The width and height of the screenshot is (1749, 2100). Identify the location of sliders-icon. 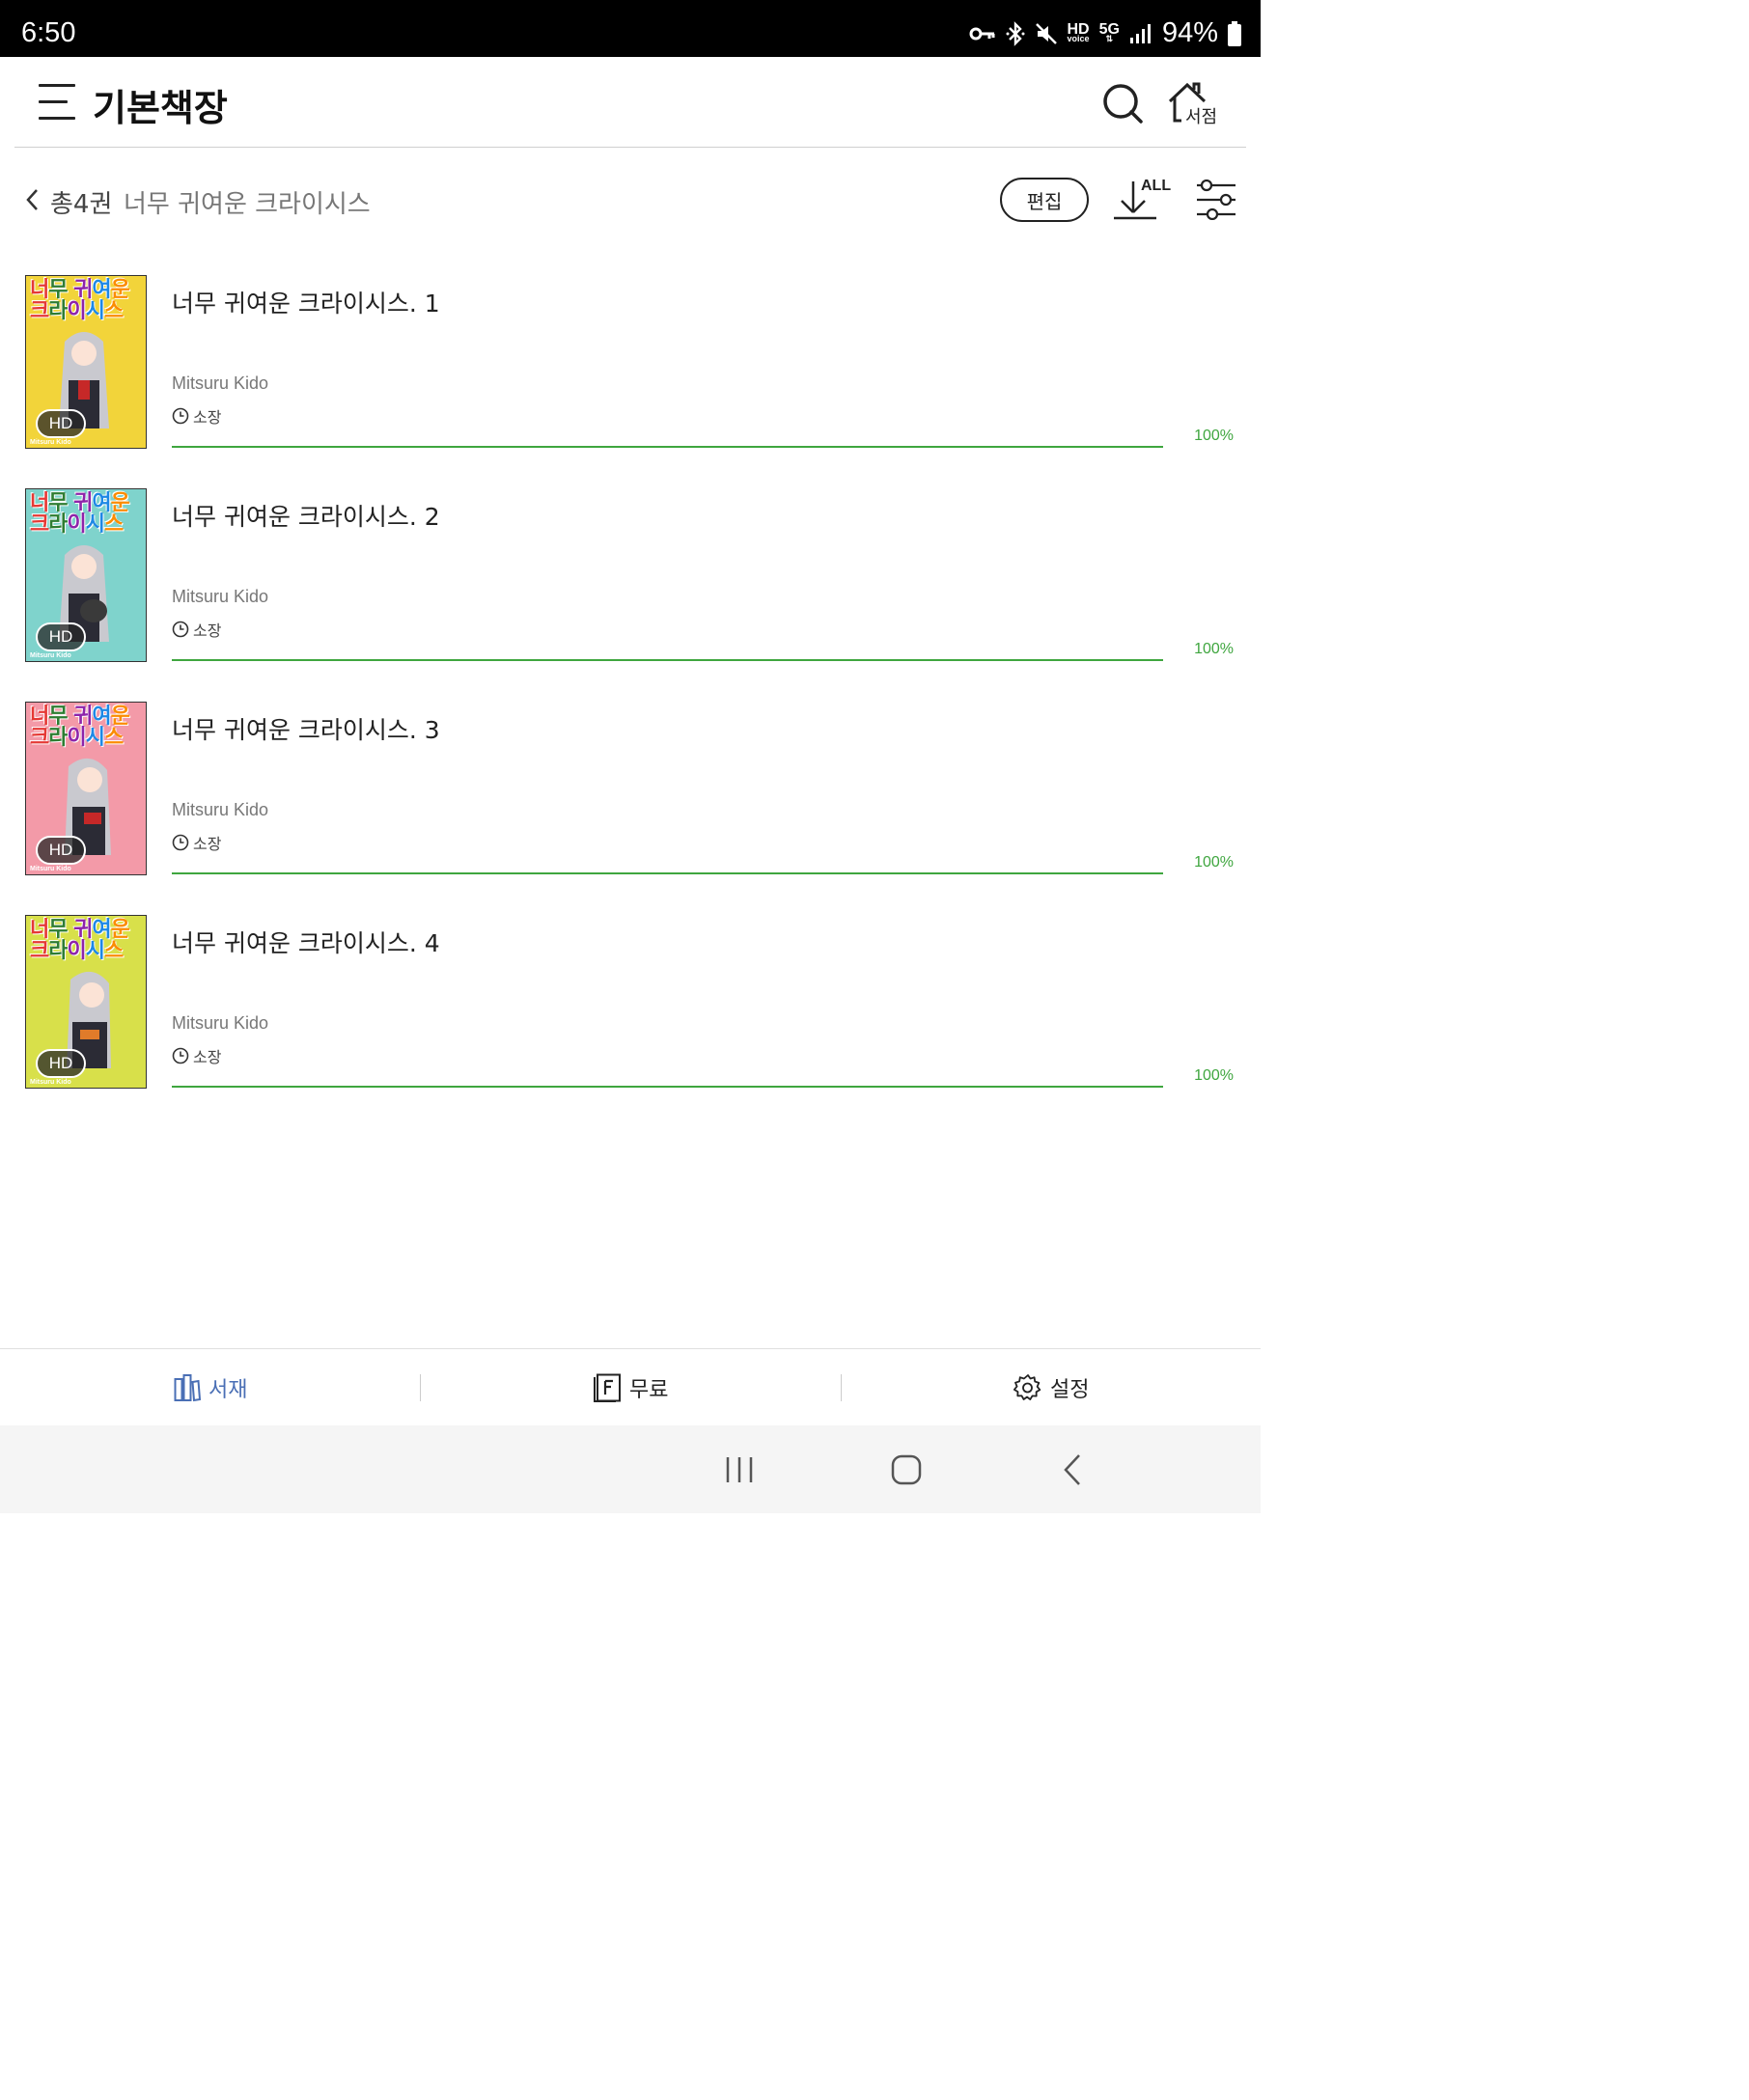
(1216, 200).